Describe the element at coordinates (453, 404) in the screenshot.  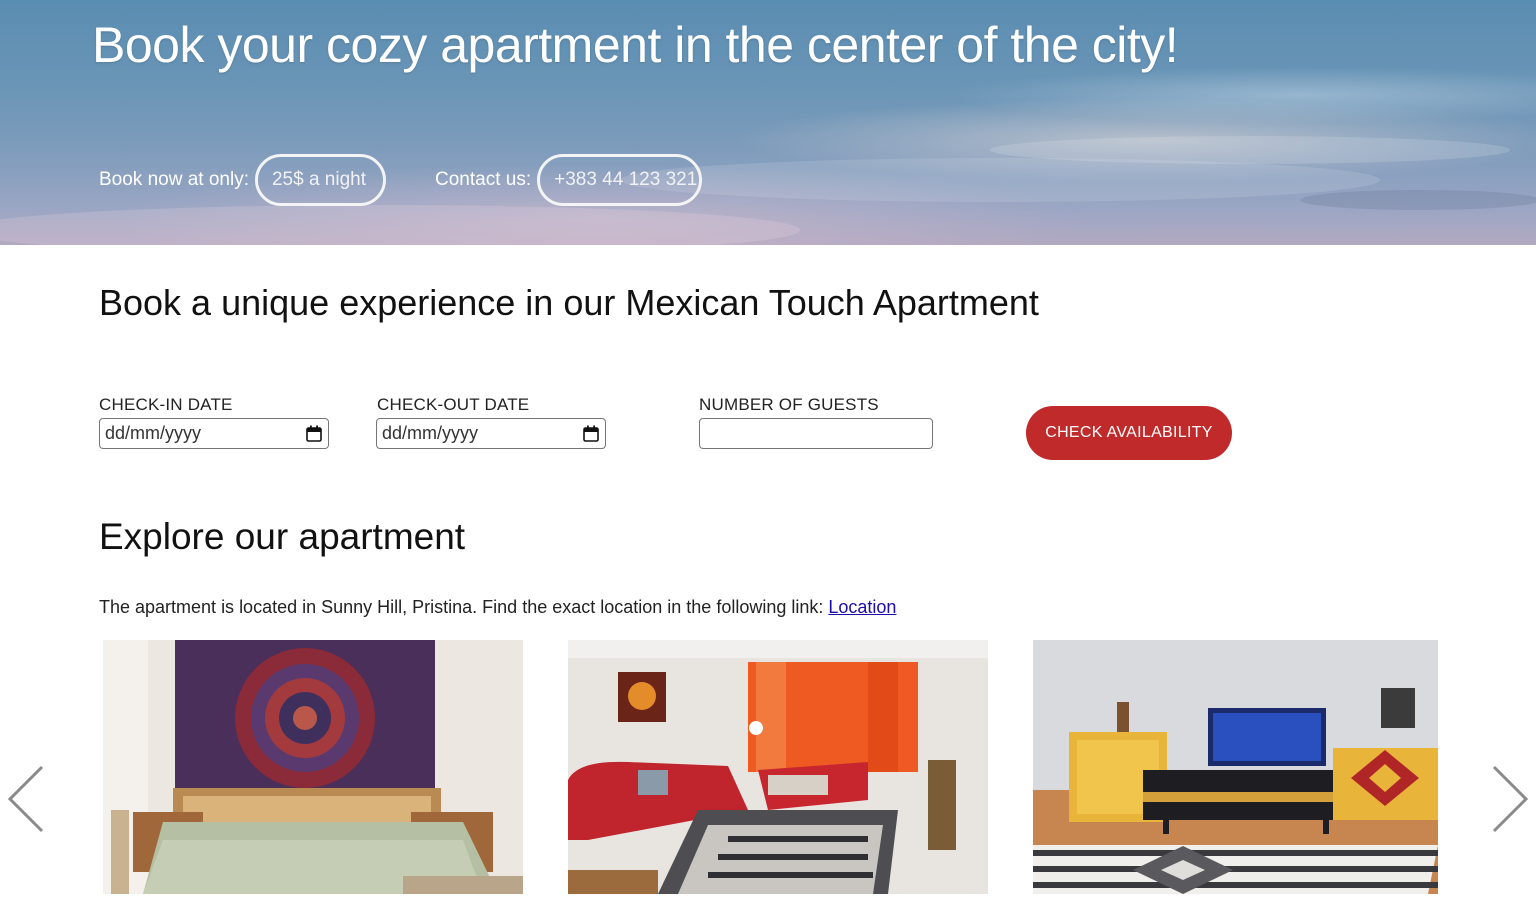
I see `checkout-label: CHECK-OUT DATE` at that location.